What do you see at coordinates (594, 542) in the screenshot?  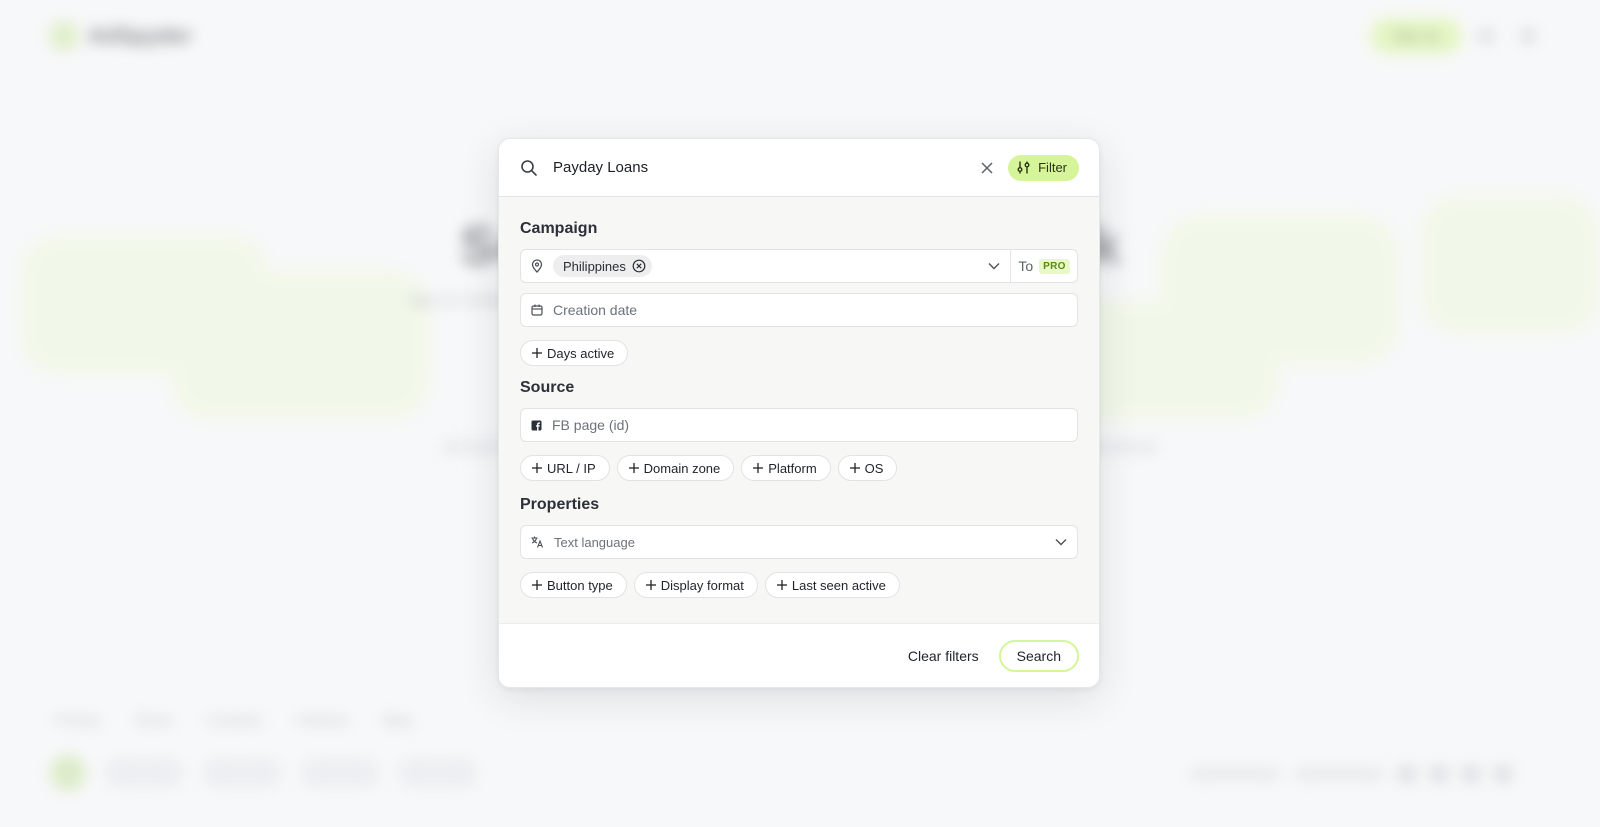 I see `text-language-placeholder: Text language` at bounding box center [594, 542].